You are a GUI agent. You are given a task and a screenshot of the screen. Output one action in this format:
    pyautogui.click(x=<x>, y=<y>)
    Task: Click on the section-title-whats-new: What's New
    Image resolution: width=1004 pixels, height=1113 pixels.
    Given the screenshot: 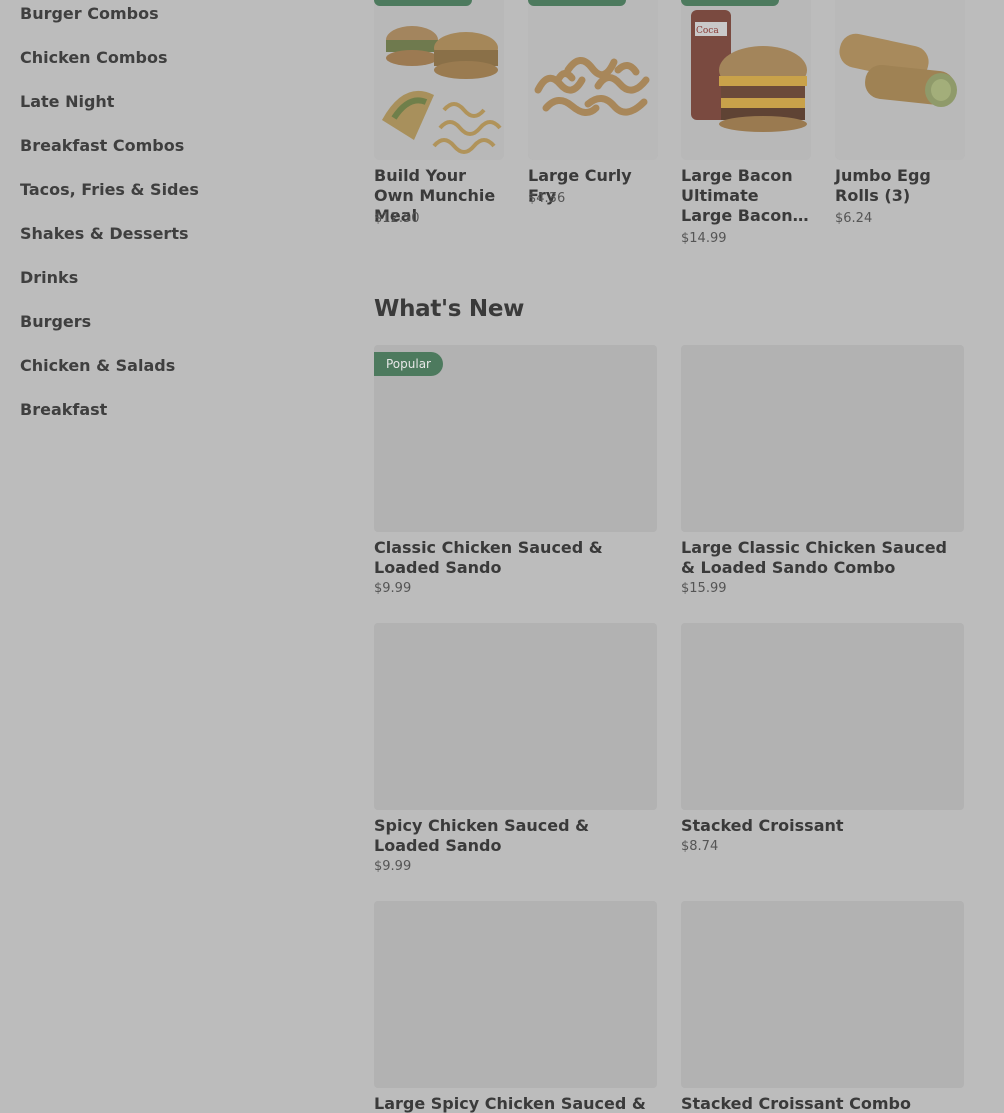 What is the action you would take?
    pyautogui.click(x=449, y=309)
    